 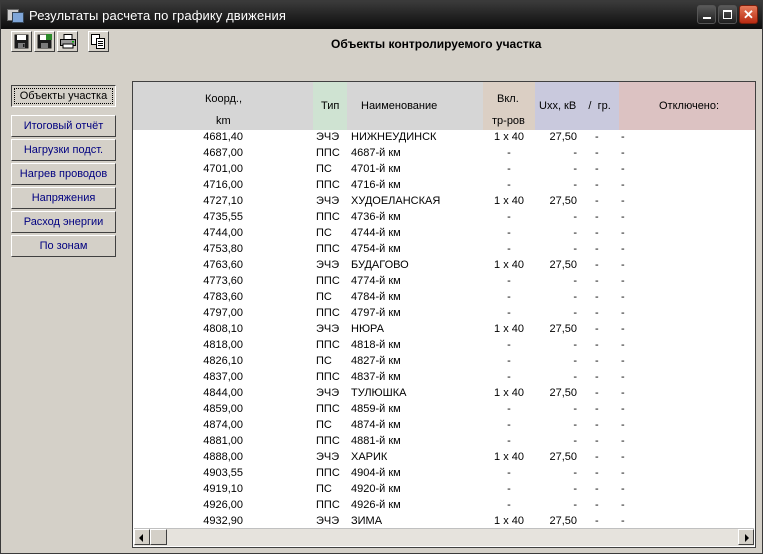 I want to click on table-row: 4808,10 ЭЧЭ НЮРА 1 х 40 27,50 - -, so click(x=444, y=330).